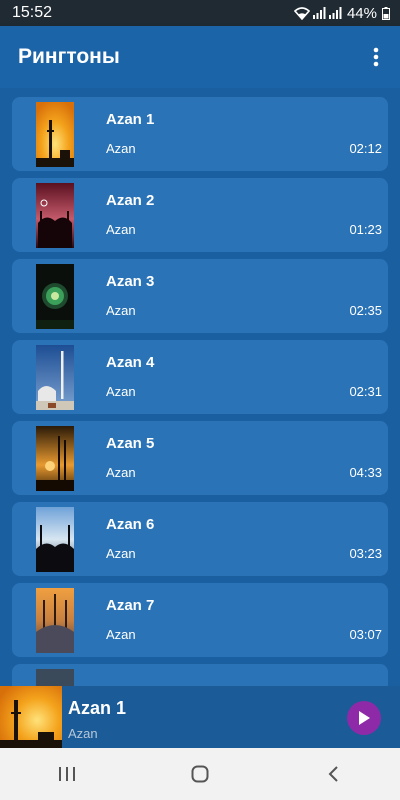 This screenshot has height=800, width=400. I want to click on ringtone-duration: 03:07, so click(365, 634).